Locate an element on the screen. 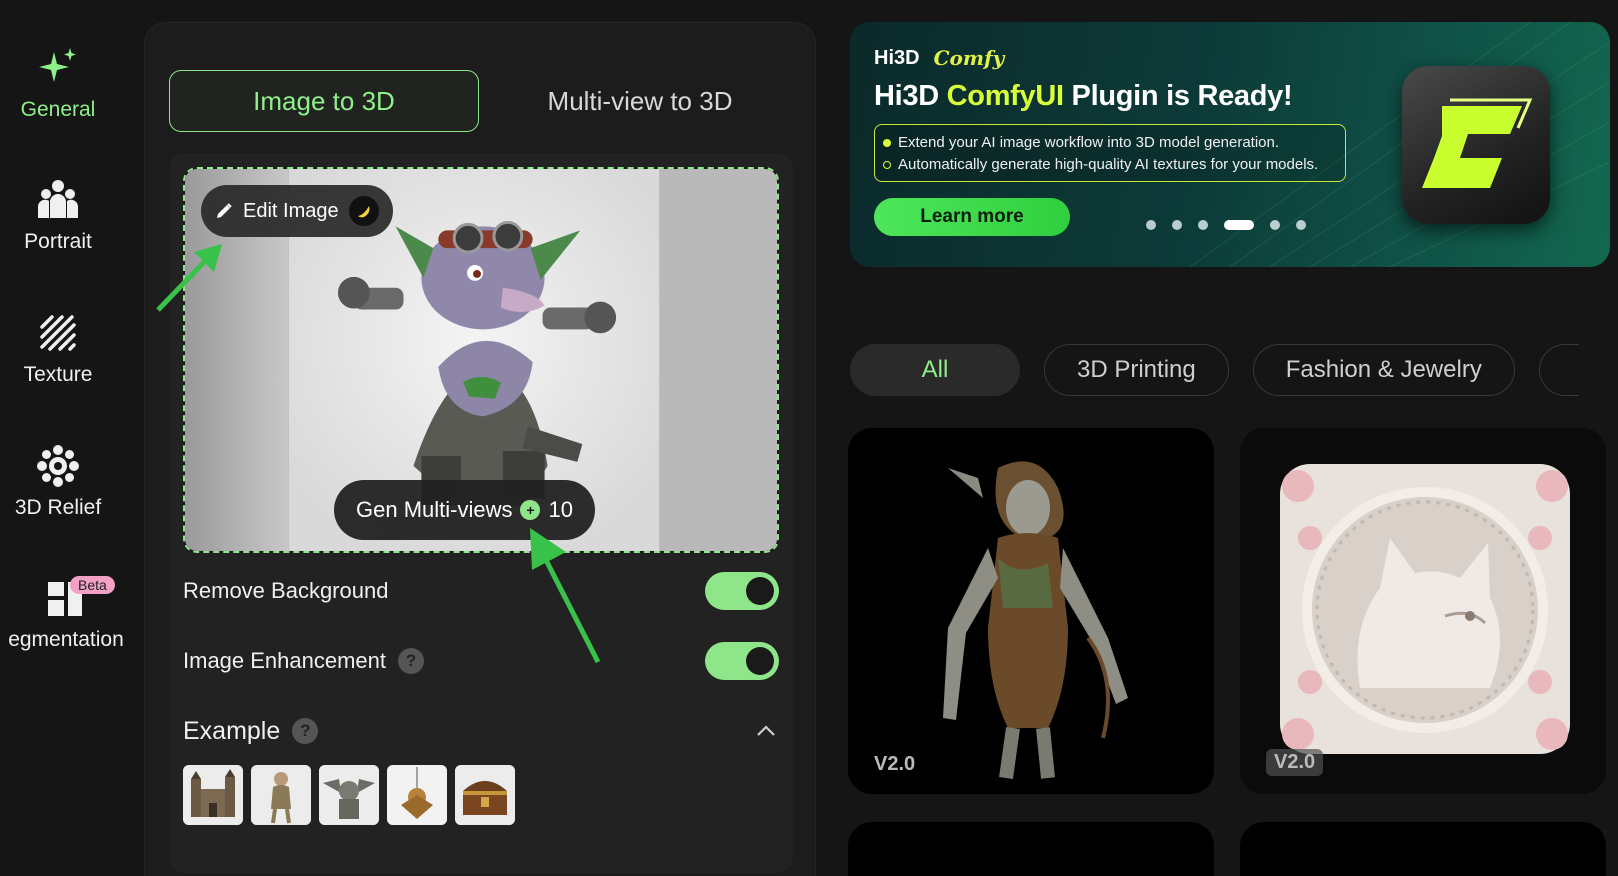 This screenshot has height=876, width=1618. filter-chip-fashion-jewelry: Fashion & Jewelry is located at coordinates (1383, 370).